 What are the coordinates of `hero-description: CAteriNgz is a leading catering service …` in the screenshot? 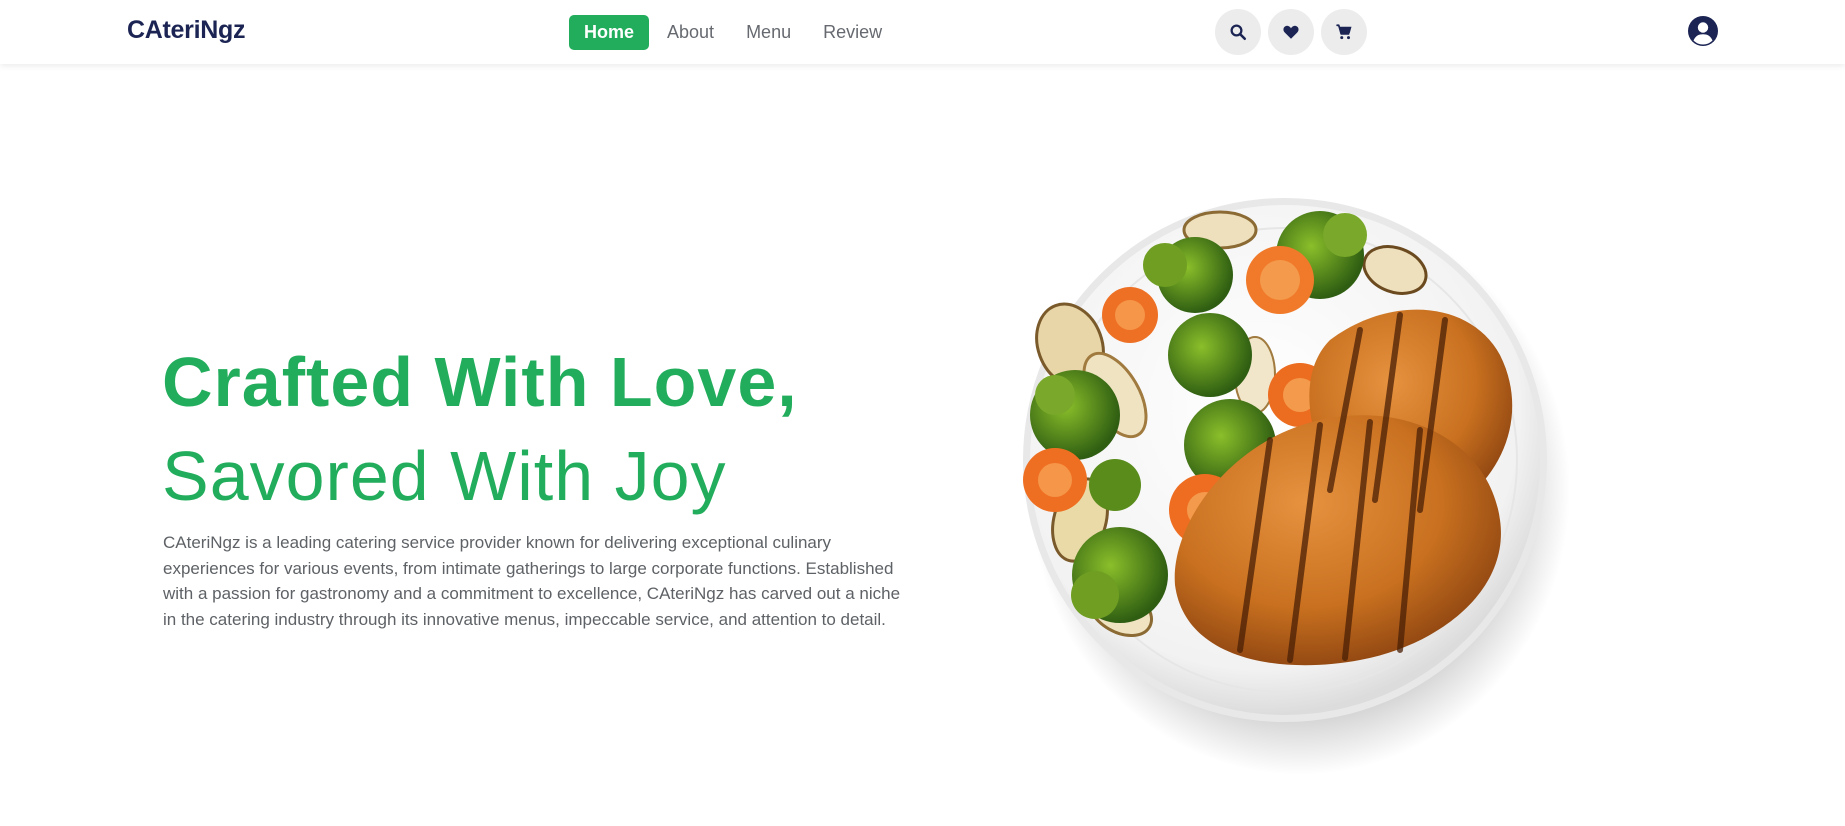 It's located at (532, 581).